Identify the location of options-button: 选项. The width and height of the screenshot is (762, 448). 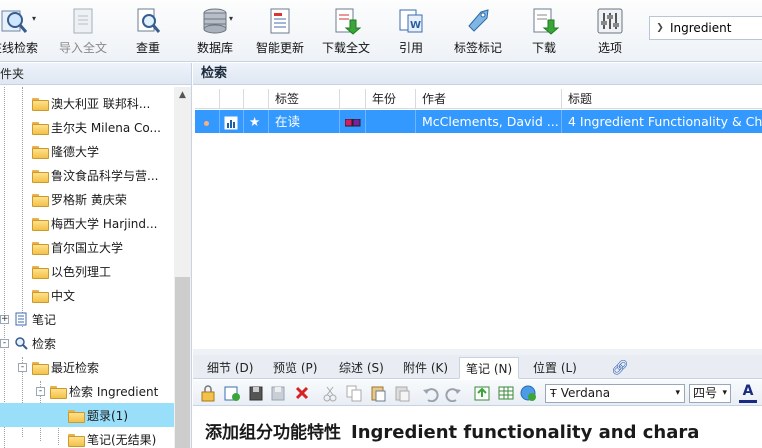
(610, 33).